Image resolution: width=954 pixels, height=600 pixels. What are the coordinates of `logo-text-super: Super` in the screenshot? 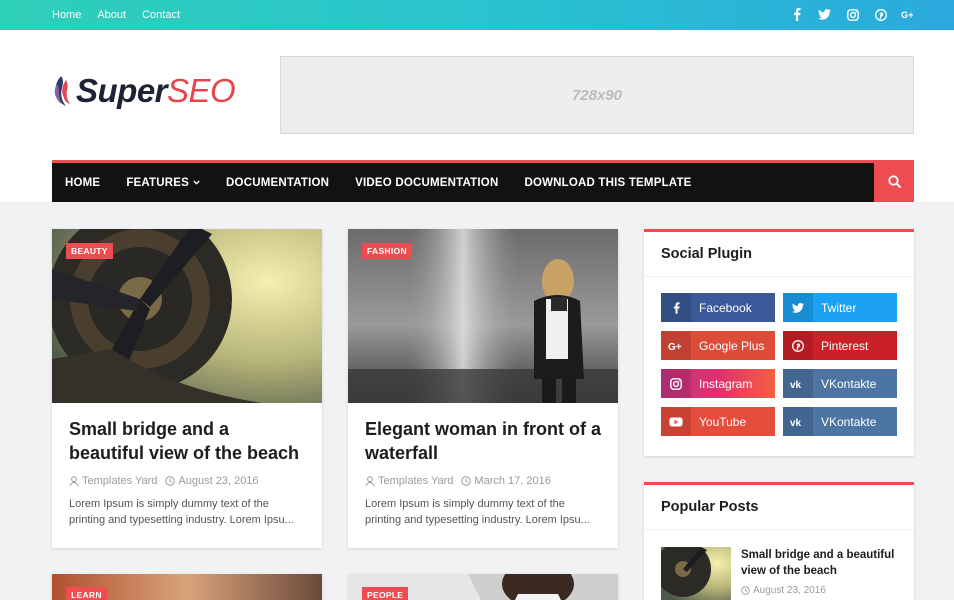 It's located at (122, 90).